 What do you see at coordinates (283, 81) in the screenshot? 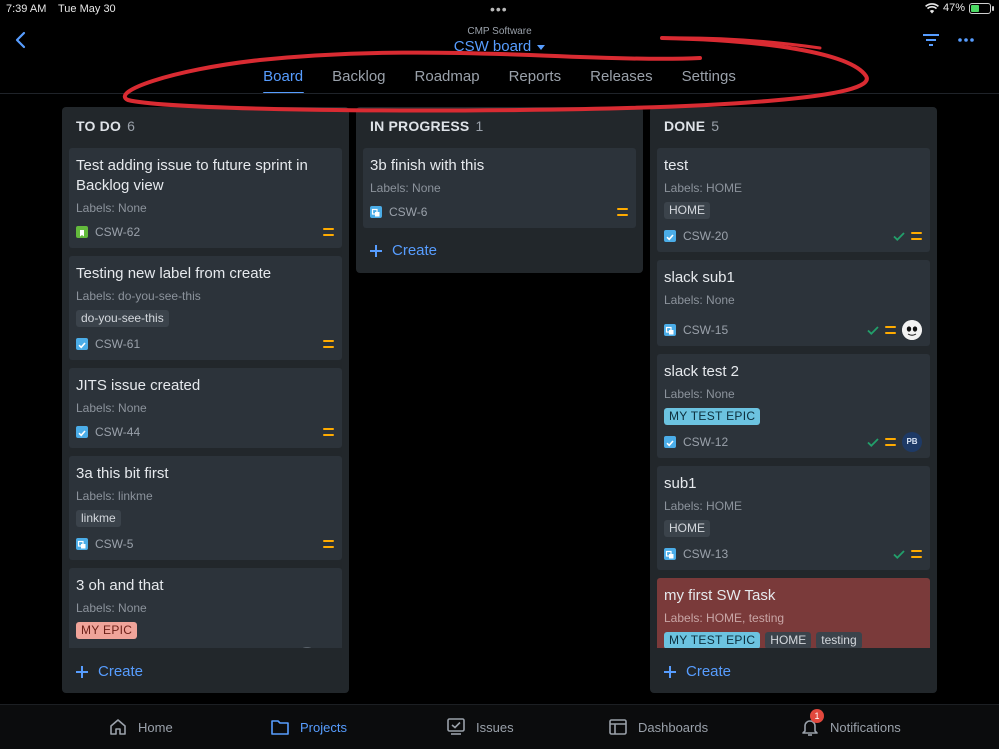
I see `tab-board: Board` at bounding box center [283, 81].